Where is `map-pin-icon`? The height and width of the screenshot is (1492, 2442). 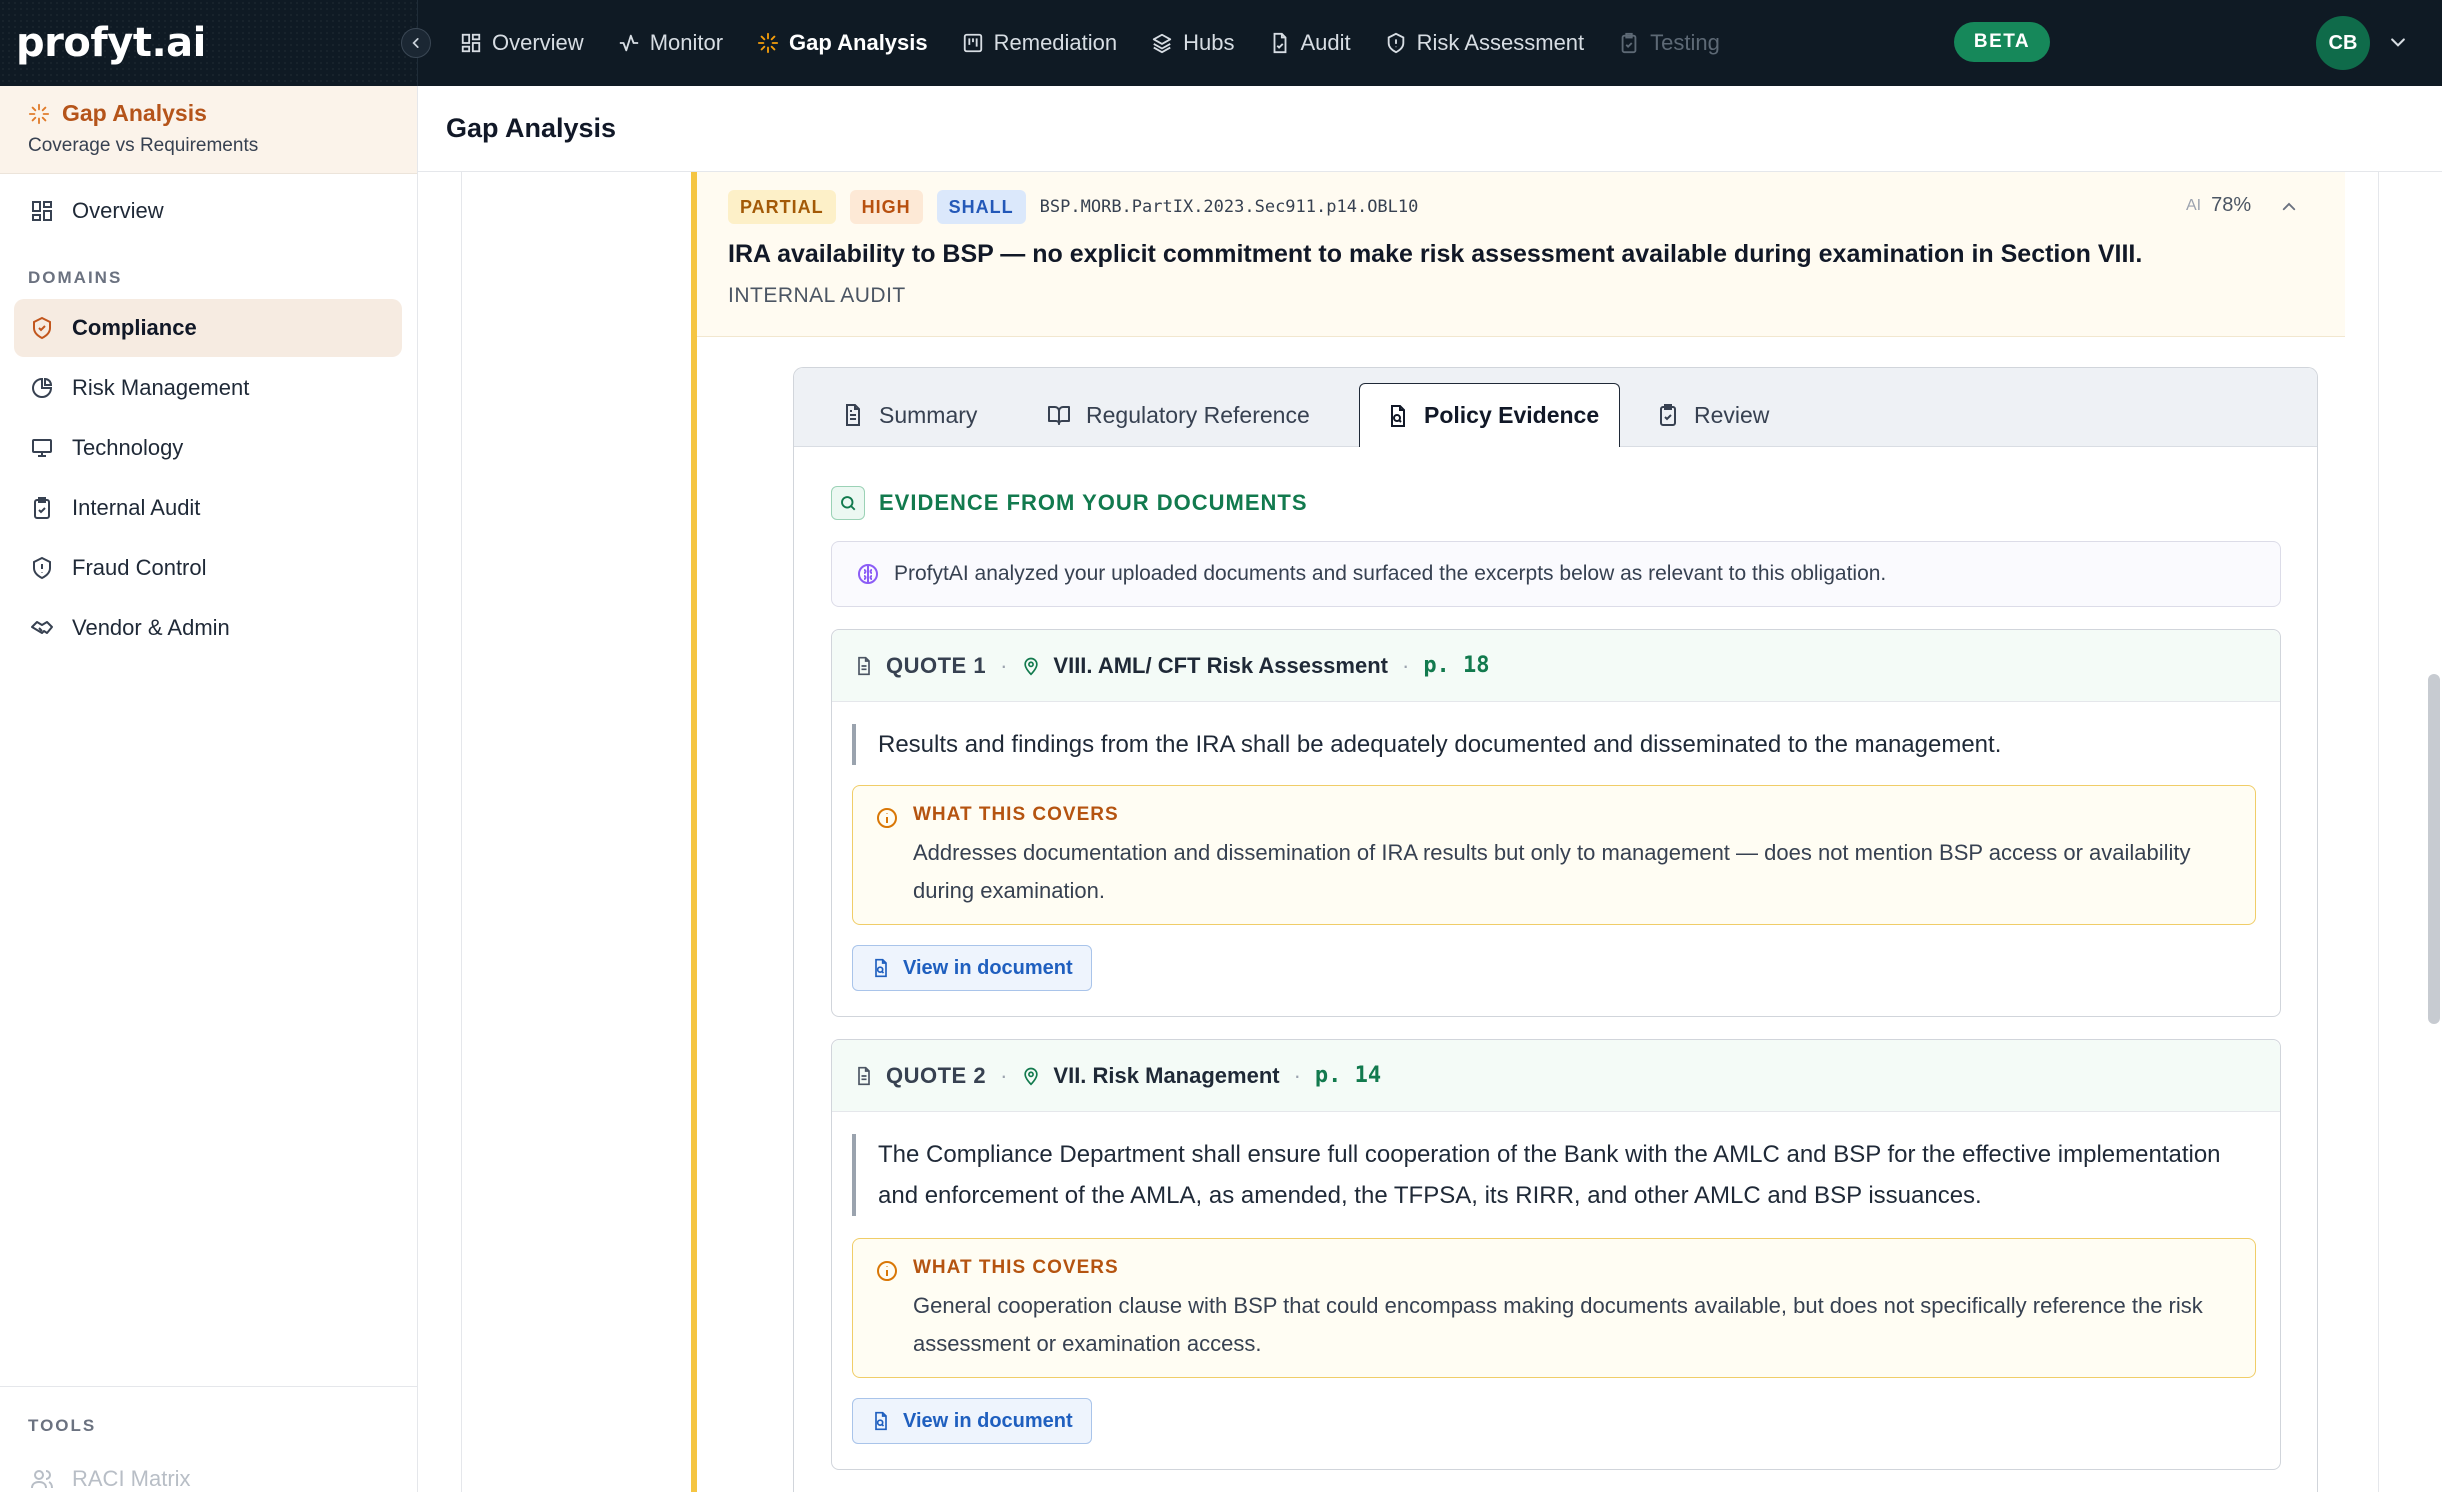
map-pin-icon is located at coordinates (1031, 666).